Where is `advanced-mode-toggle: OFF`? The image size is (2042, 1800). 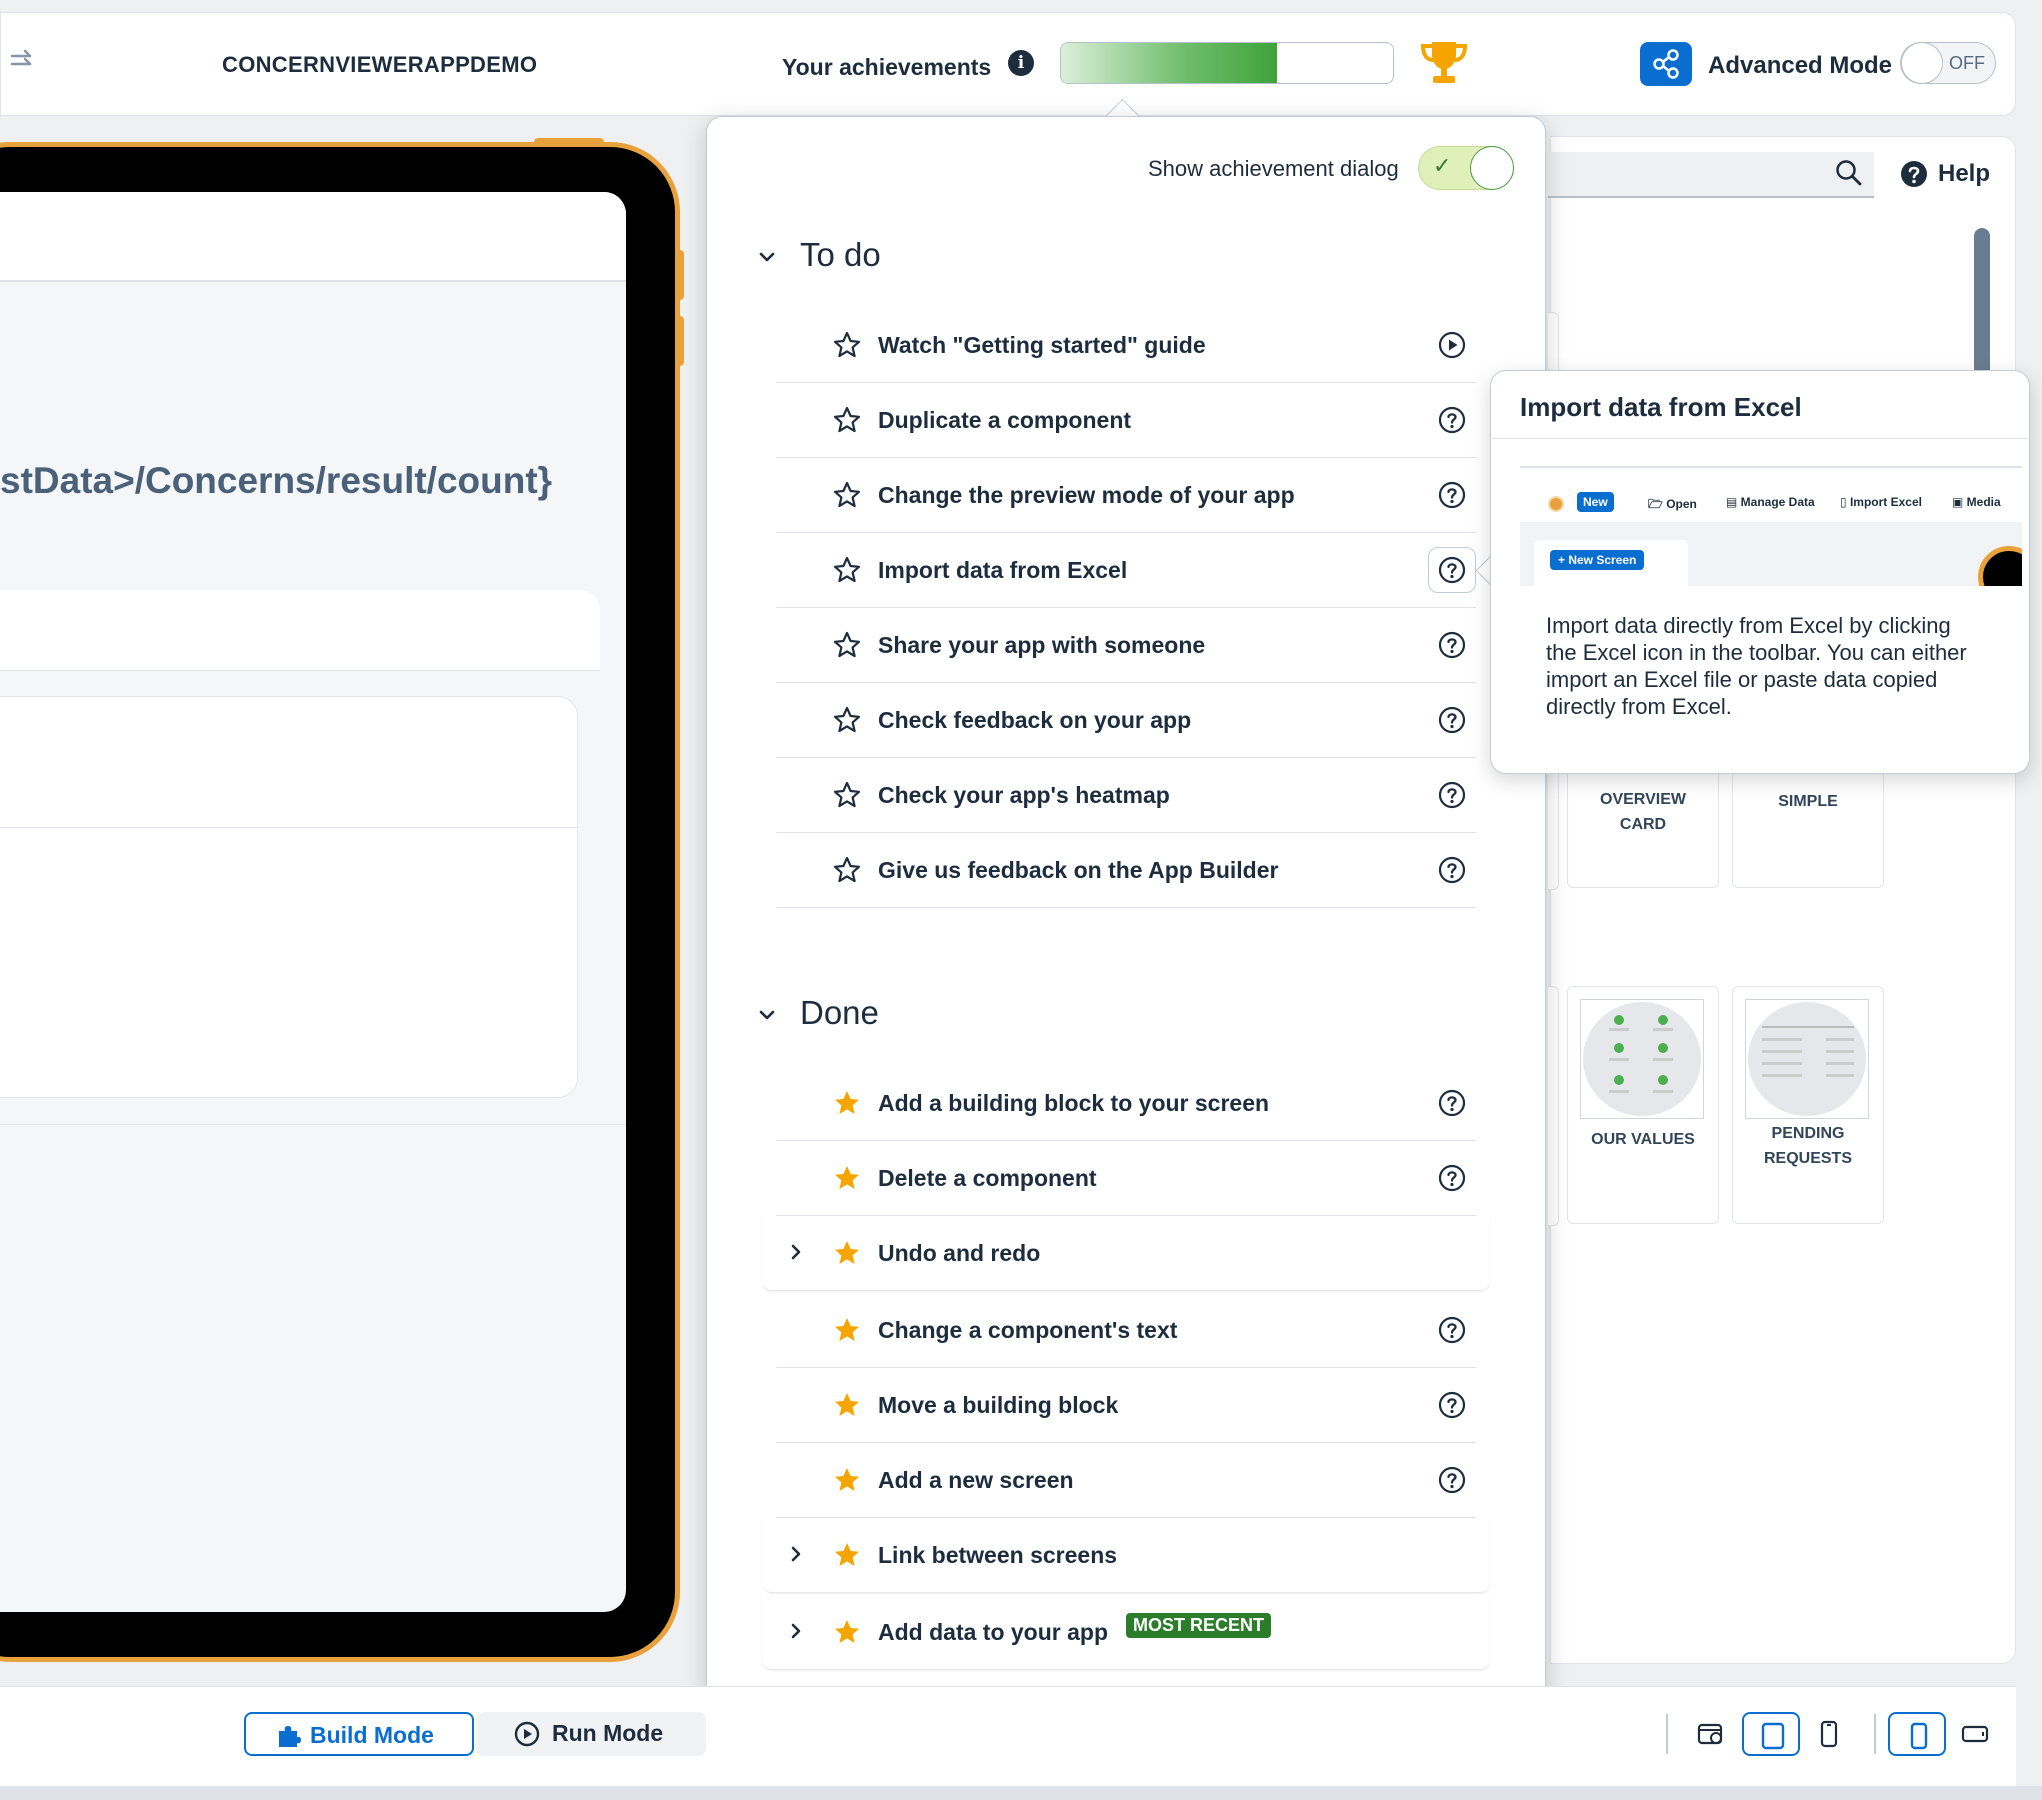 advanced-mode-toggle: OFF is located at coordinates (1948, 63).